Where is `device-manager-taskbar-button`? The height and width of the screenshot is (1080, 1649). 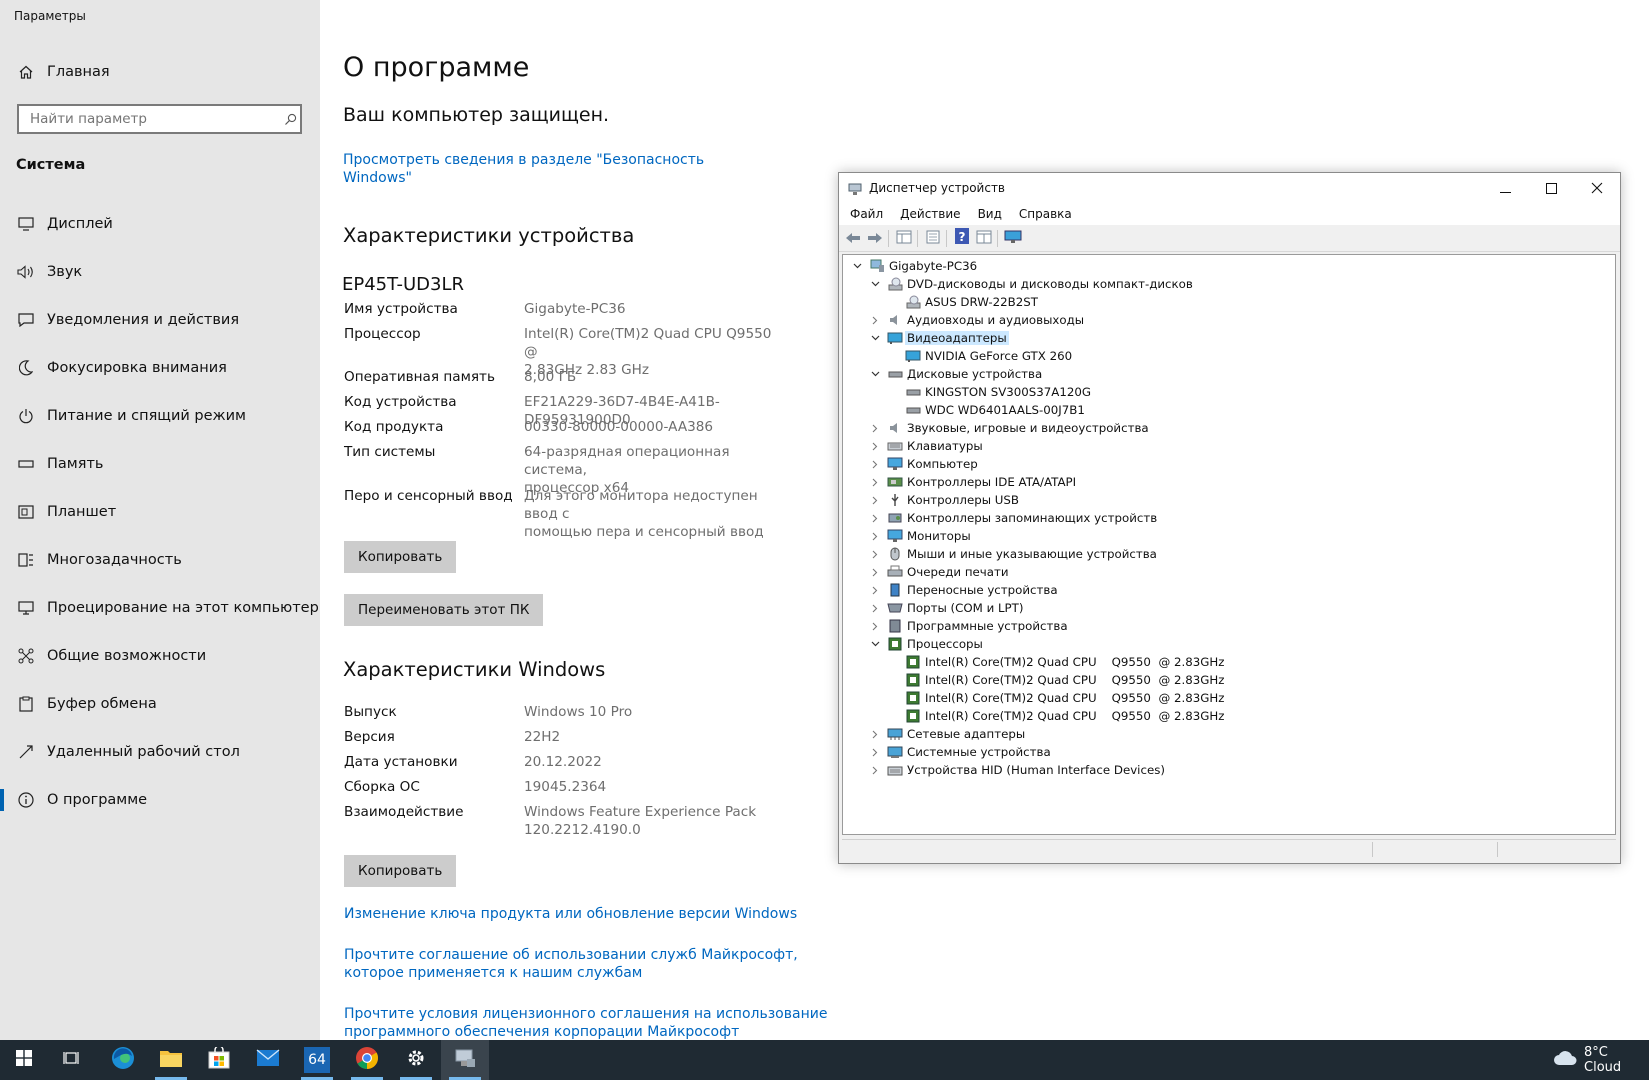
device-manager-taskbar-button is located at coordinates (465, 1060).